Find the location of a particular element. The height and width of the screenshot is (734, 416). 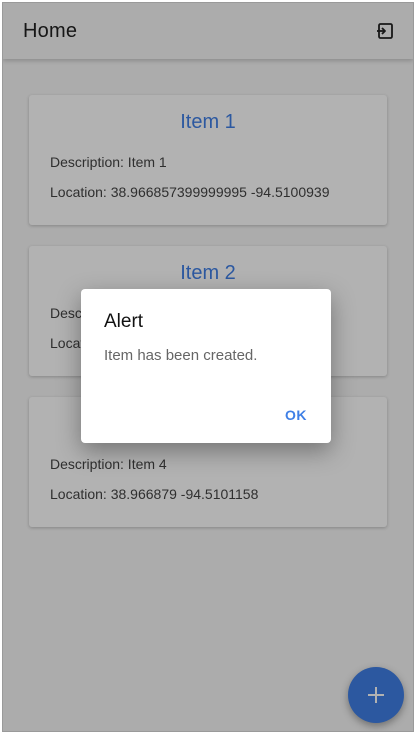

alert-title: Alert is located at coordinates (124, 321).